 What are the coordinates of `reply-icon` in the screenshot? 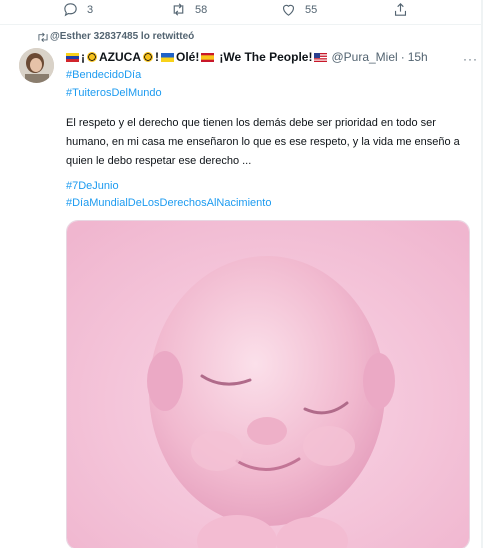 It's located at (70, 10).